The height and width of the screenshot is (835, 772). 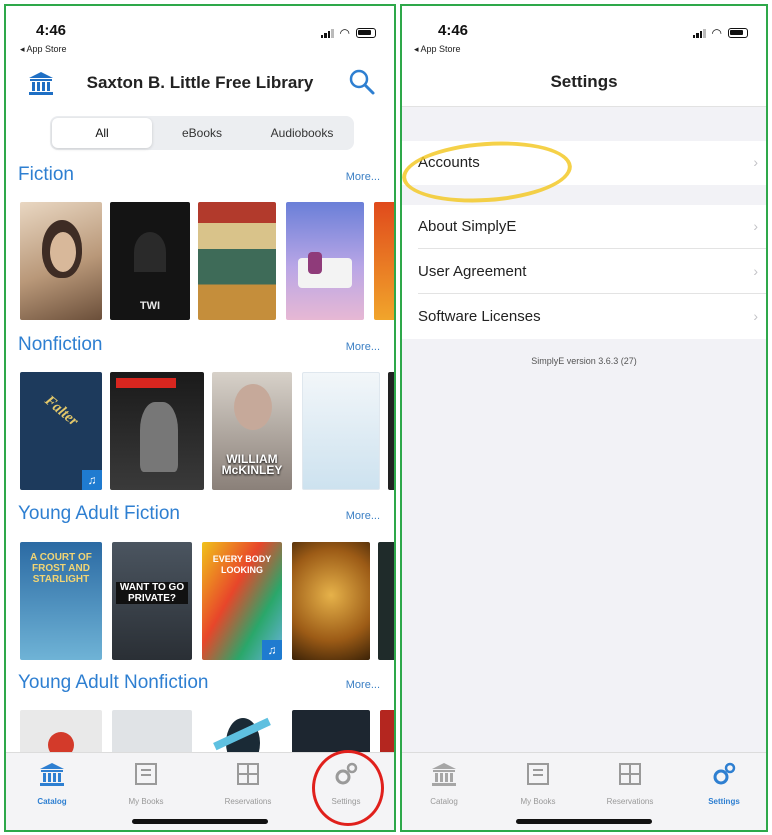 What do you see at coordinates (362, 82) in the screenshot?
I see `search-icon` at bounding box center [362, 82].